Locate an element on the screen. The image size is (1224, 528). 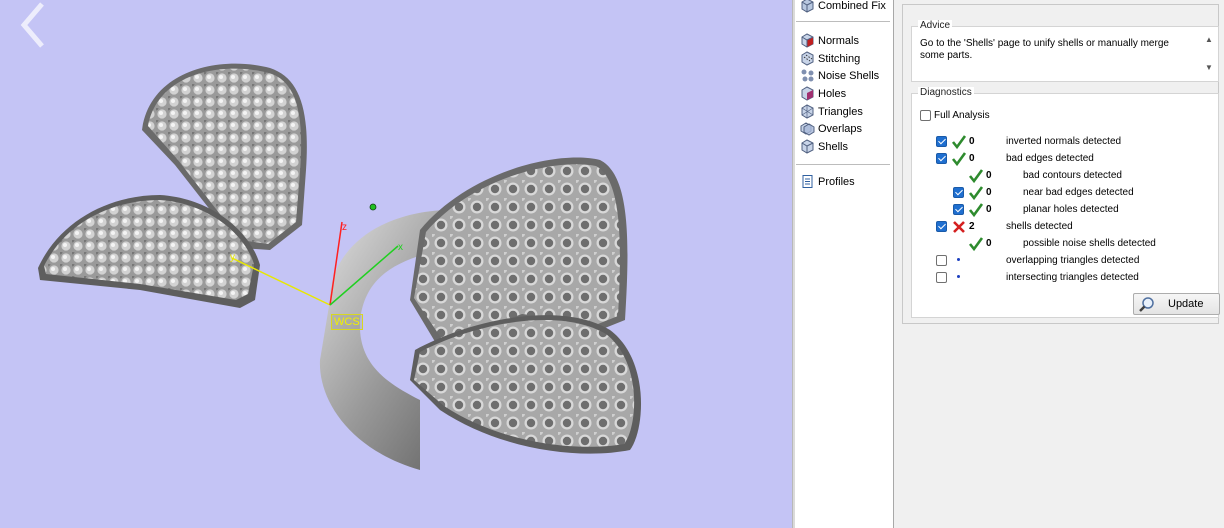
nav-item-label: Profiles is located at coordinates (836, 181).